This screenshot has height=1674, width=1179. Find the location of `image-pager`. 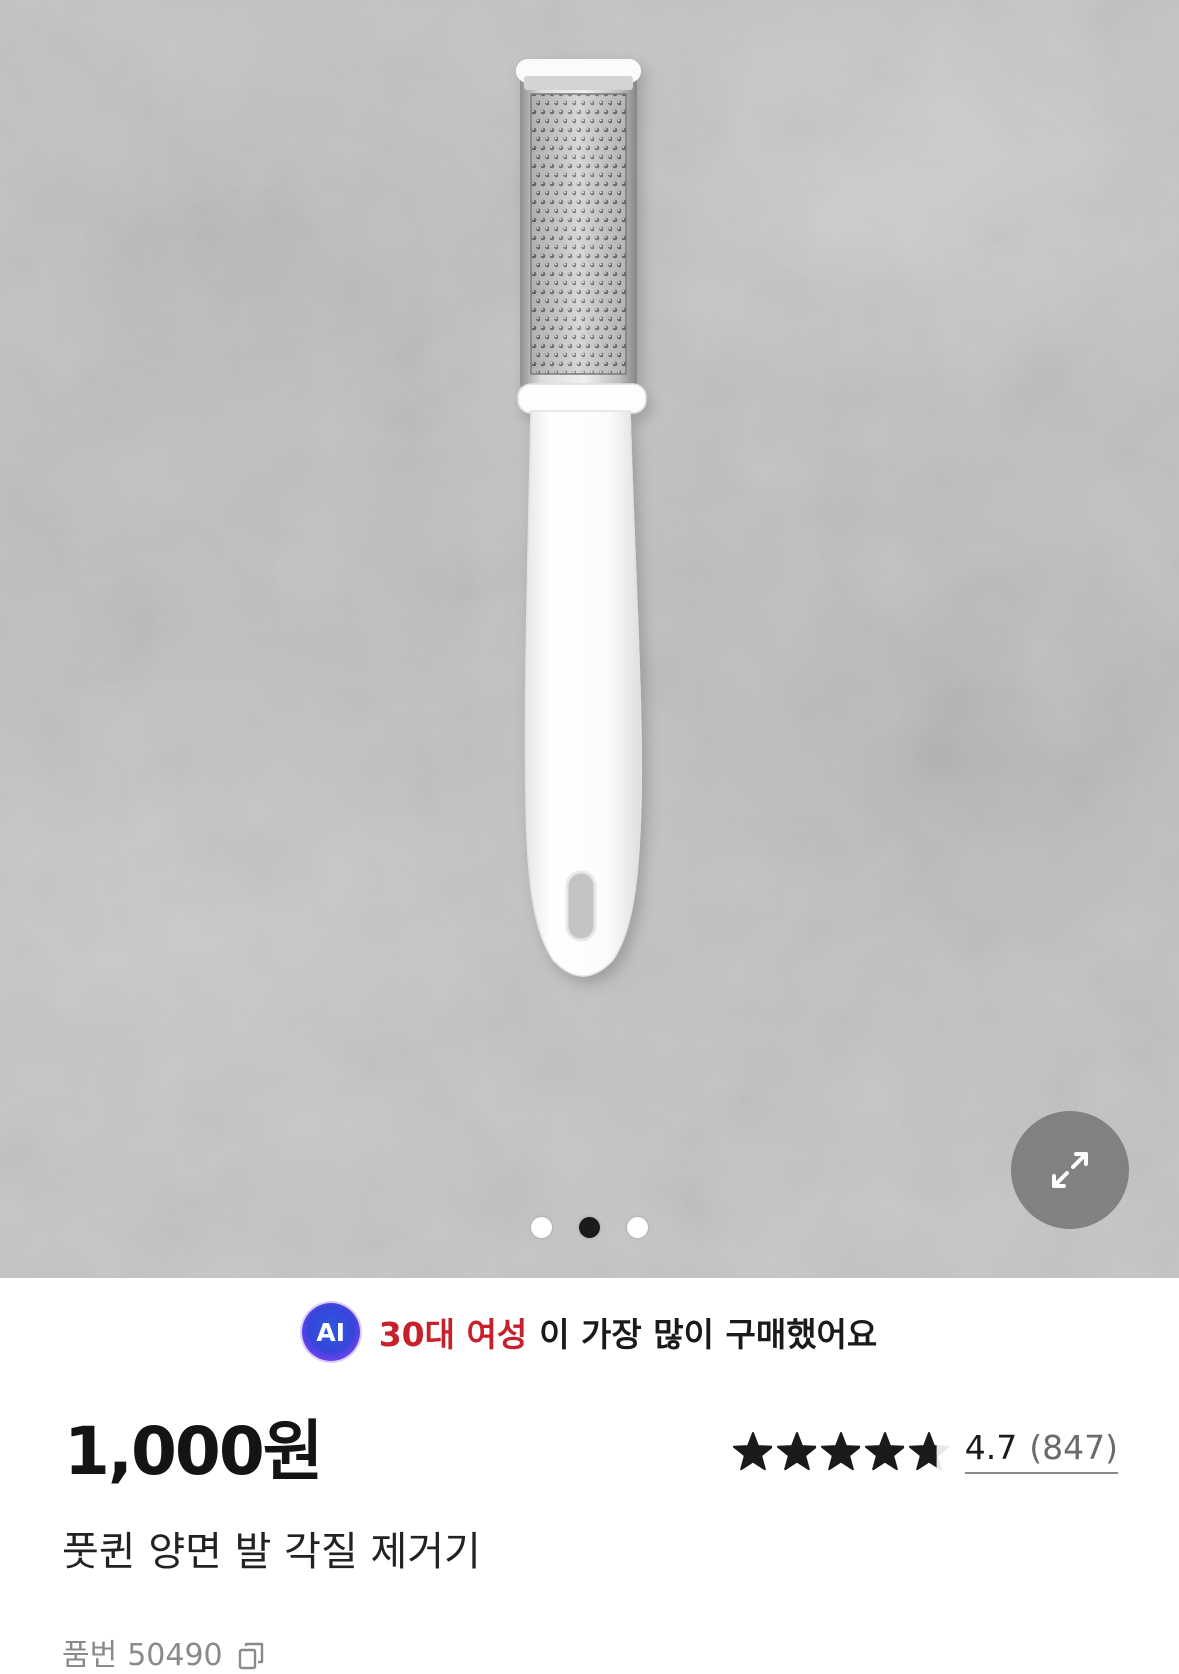

image-pager is located at coordinates (589, 1227).